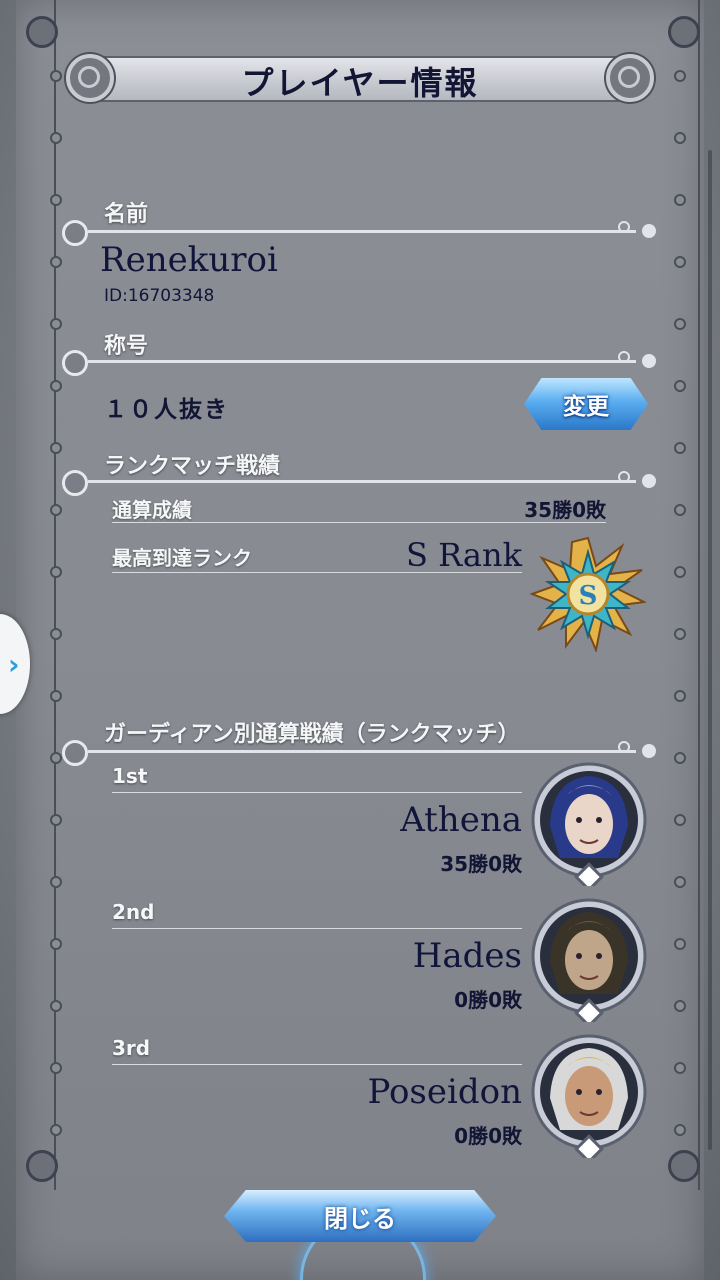 The height and width of the screenshot is (1280, 720). What do you see at coordinates (360, 1216) in the screenshot?
I see `close-button: 閉じる` at bounding box center [360, 1216].